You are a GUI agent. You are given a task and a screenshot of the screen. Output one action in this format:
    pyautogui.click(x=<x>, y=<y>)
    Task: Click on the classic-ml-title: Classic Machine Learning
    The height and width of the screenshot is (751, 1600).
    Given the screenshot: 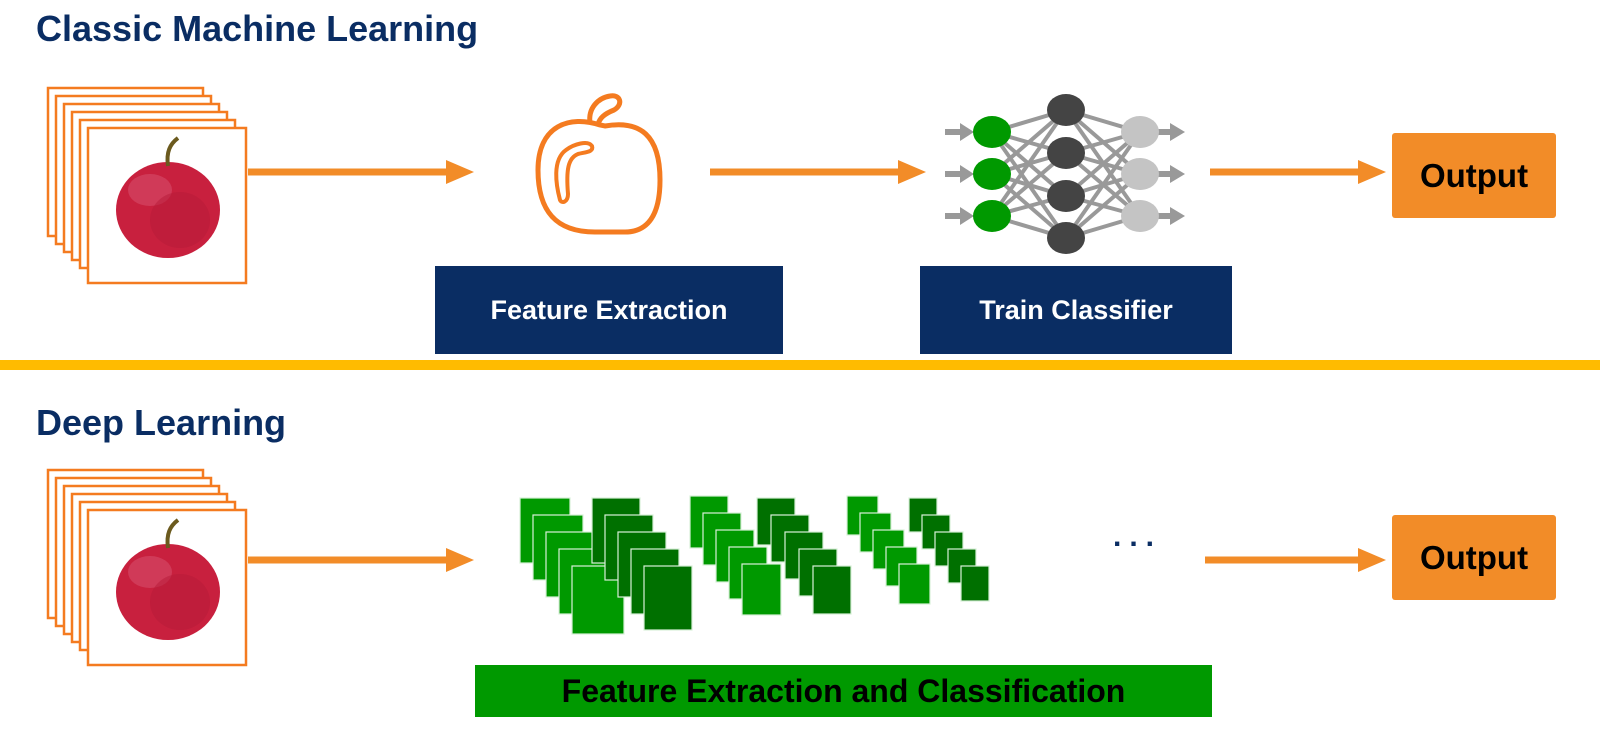 What is the action you would take?
    pyautogui.click(x=257, y=28)
    